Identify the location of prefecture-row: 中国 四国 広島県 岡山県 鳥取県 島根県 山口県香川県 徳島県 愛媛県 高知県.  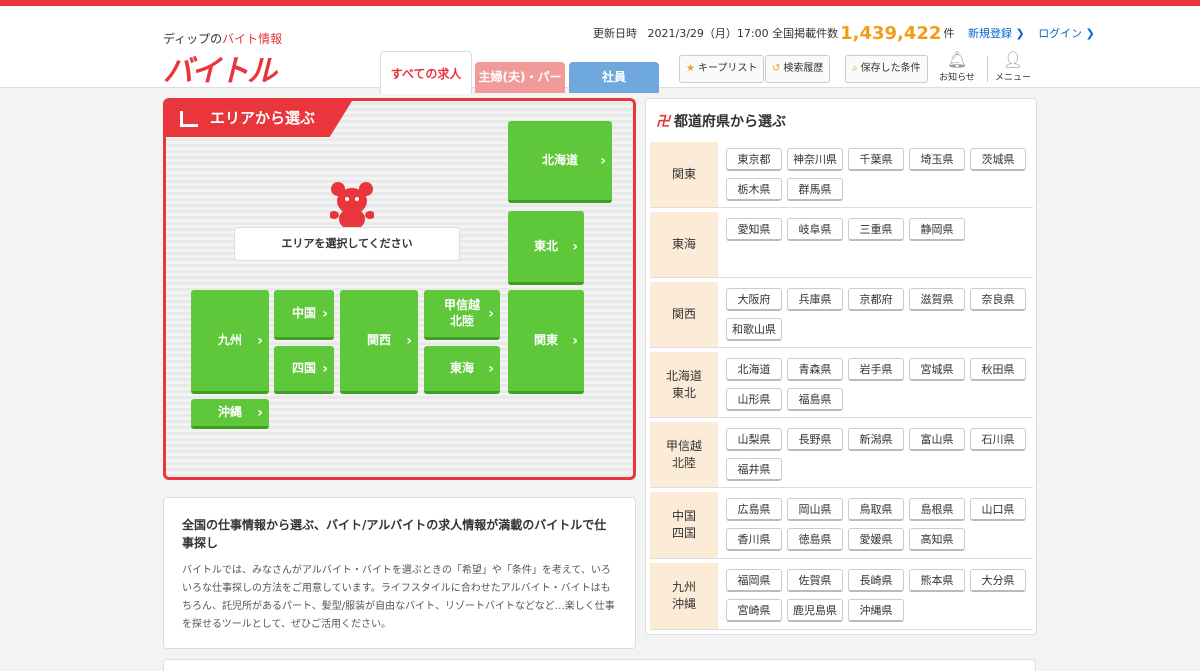
(841, 525).